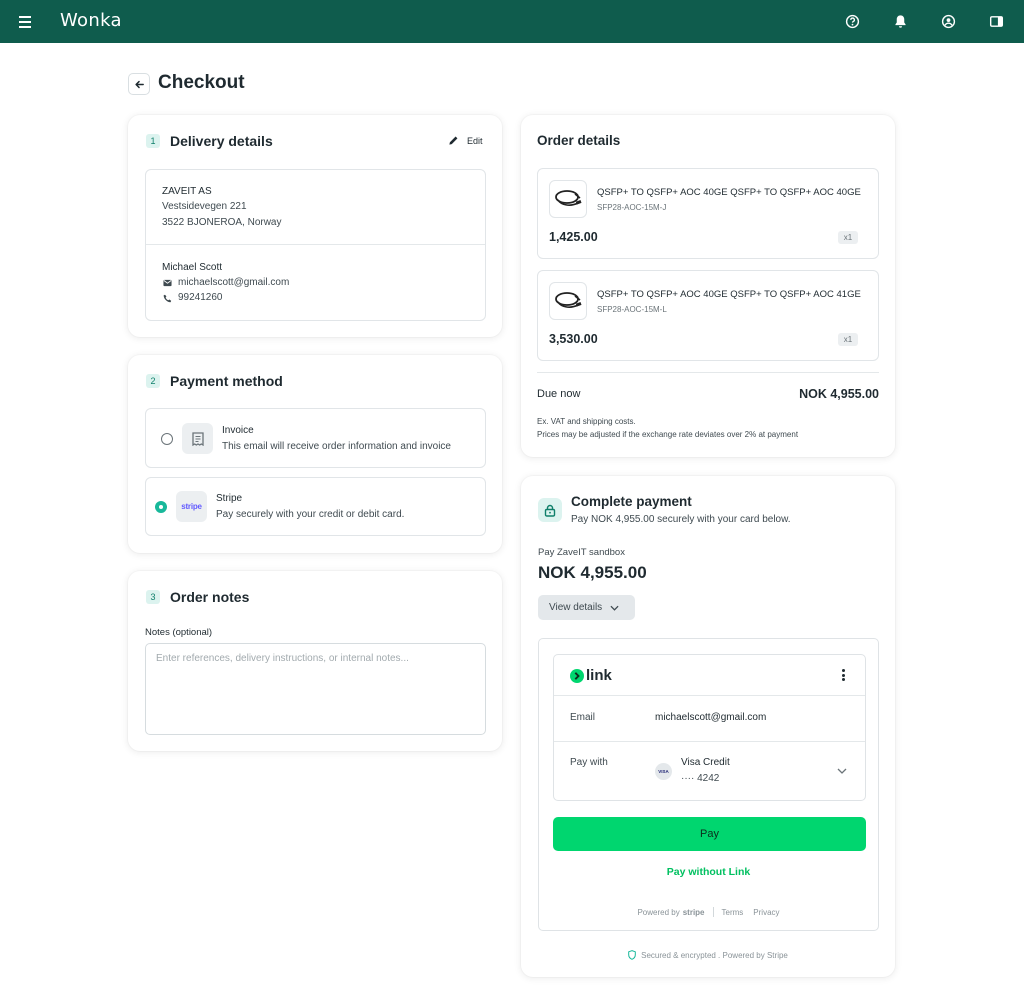 The height and width of the screenshot is (1007, 1024). I want to click on menu-icon, so click(27, 21).